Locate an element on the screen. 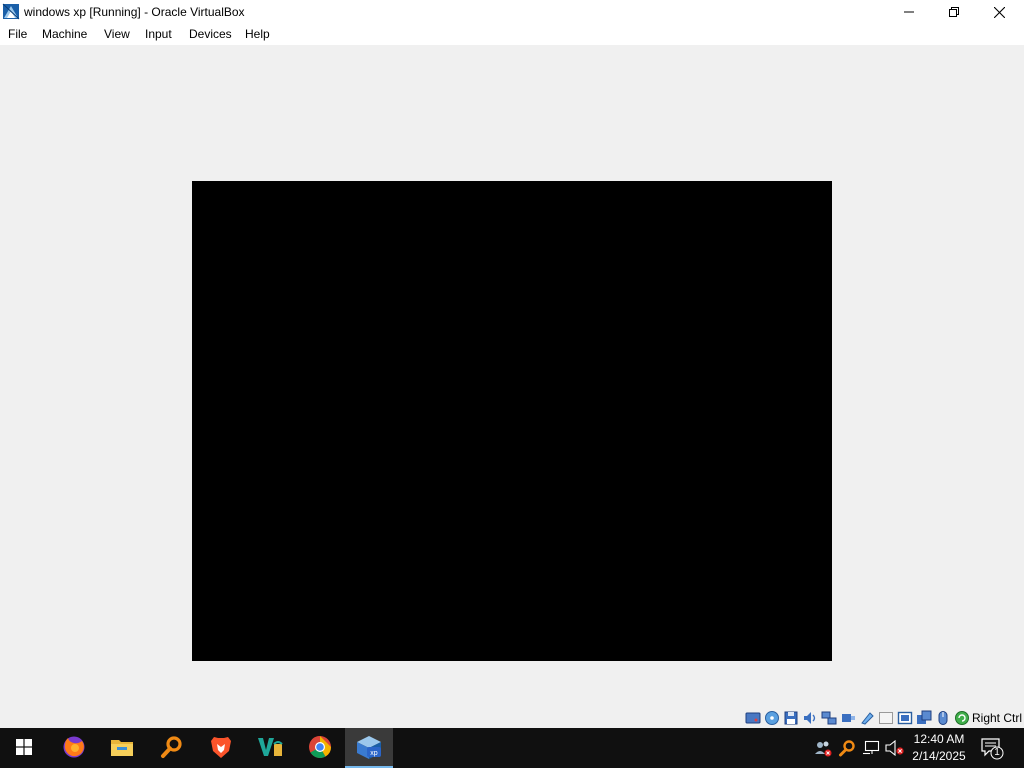  virtualbox-xp-icon: xp is located at coordinates (369, 748).